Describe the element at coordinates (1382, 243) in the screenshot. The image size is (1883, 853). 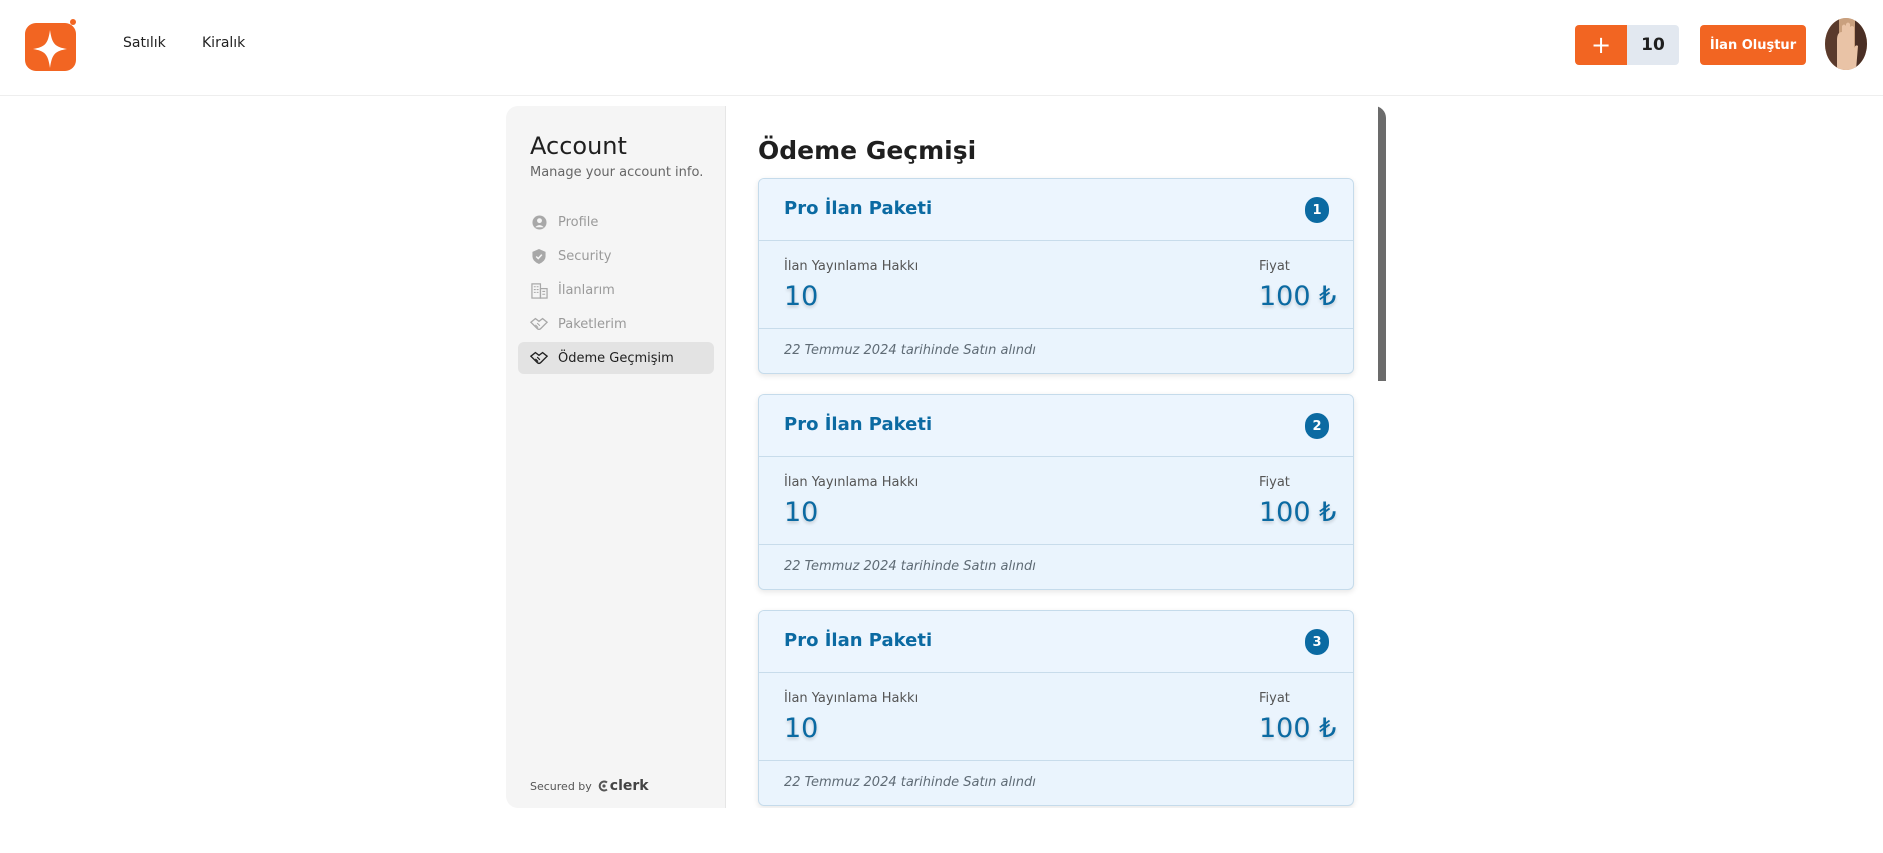
I see `scrollbar-thumb` at that location.